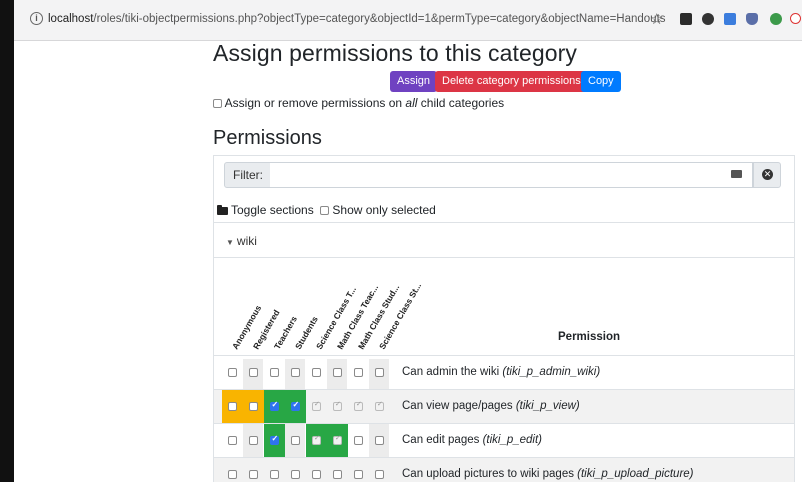 This screenshot has height=482, width=802. Describe the element at coordinates (36, 18) in the screenshot. I see `info-icon: i` at that location.